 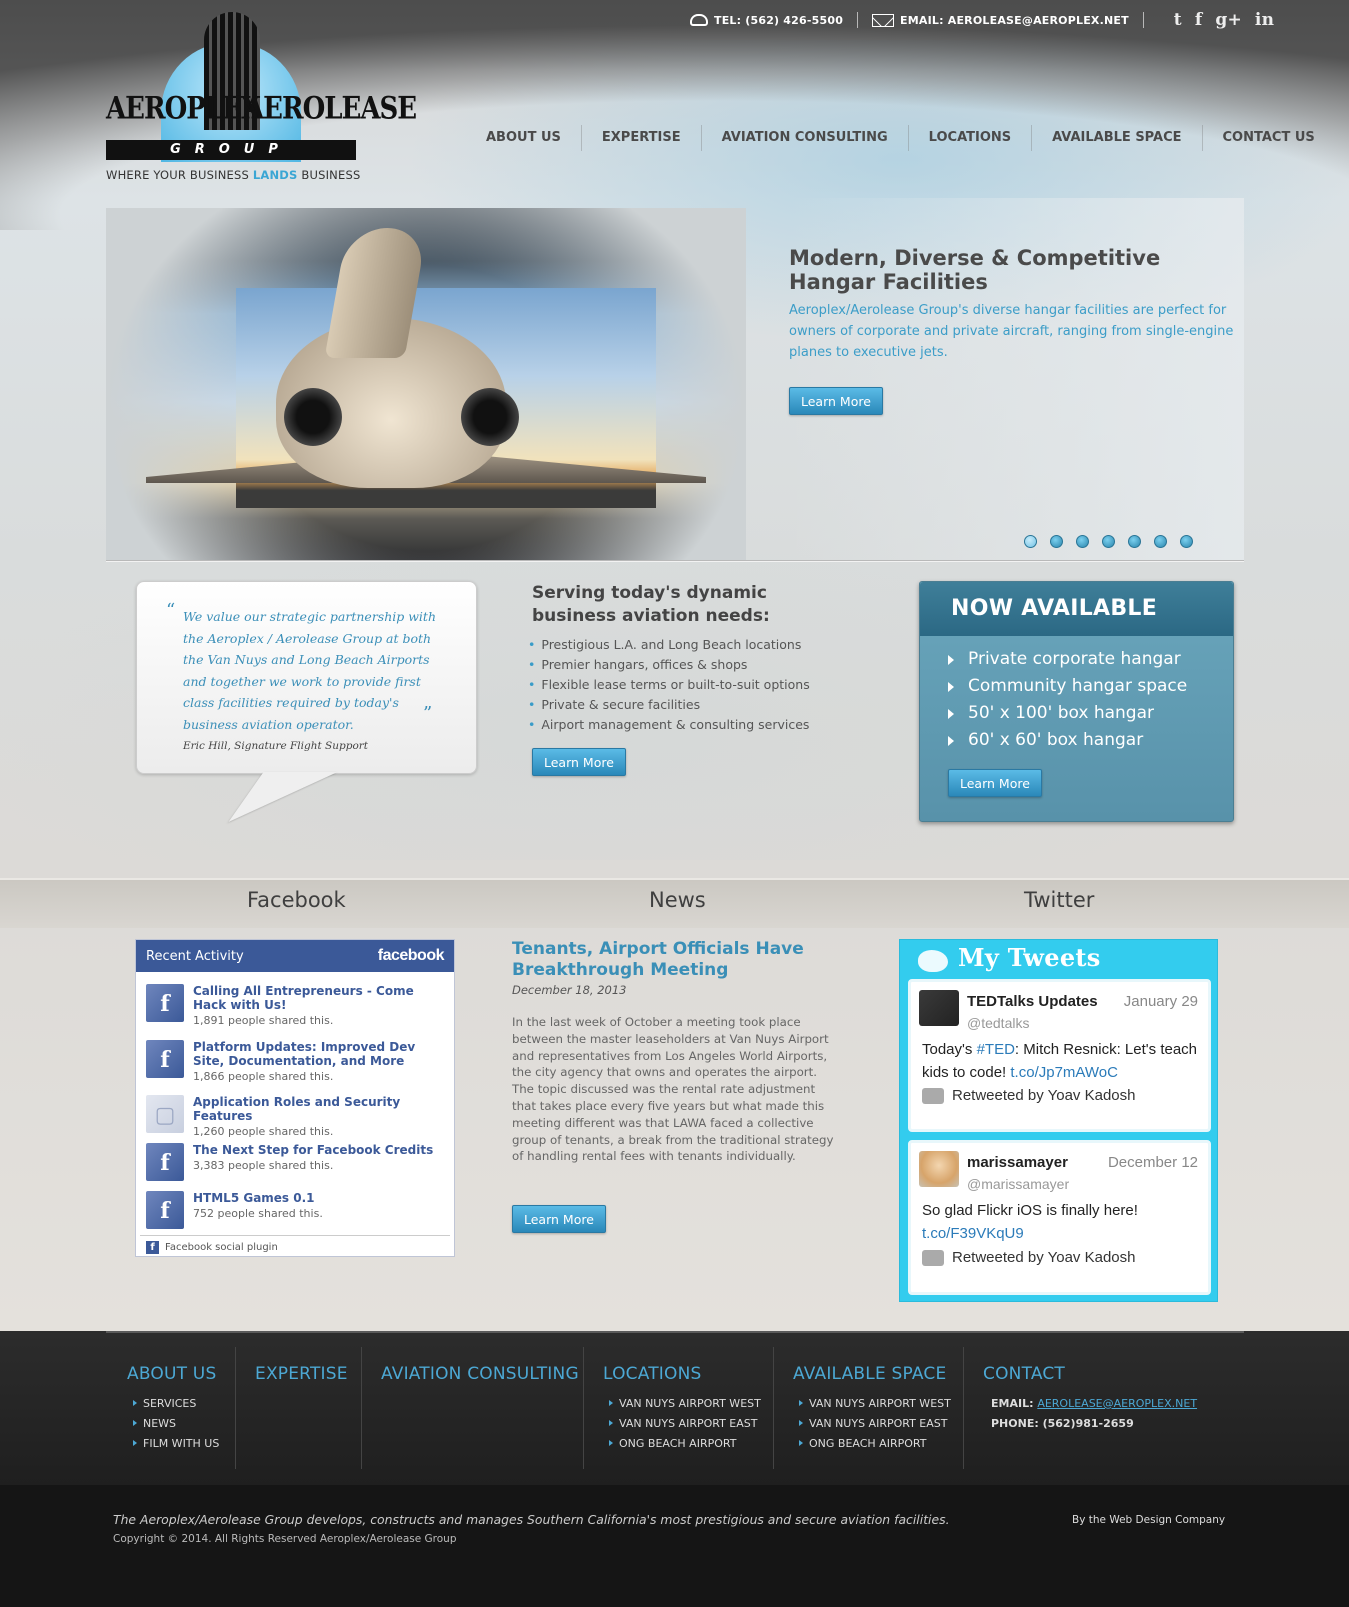 I want to click on footer-credit-link: By the Web Design Company, so click(x=1148, y=1520).